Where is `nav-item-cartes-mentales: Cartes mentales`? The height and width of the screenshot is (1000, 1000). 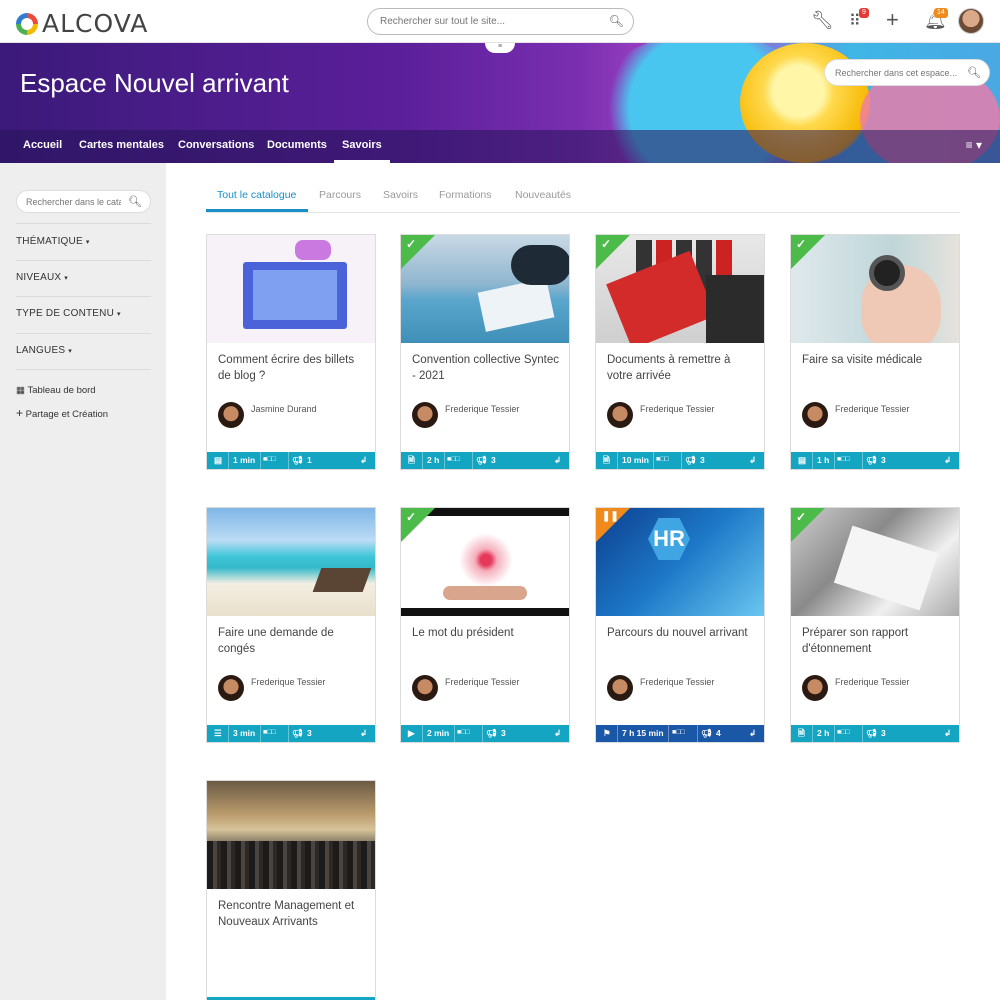
nav-item-cartes-mentales: Cartes mentales is located at coordinates (121, 146).